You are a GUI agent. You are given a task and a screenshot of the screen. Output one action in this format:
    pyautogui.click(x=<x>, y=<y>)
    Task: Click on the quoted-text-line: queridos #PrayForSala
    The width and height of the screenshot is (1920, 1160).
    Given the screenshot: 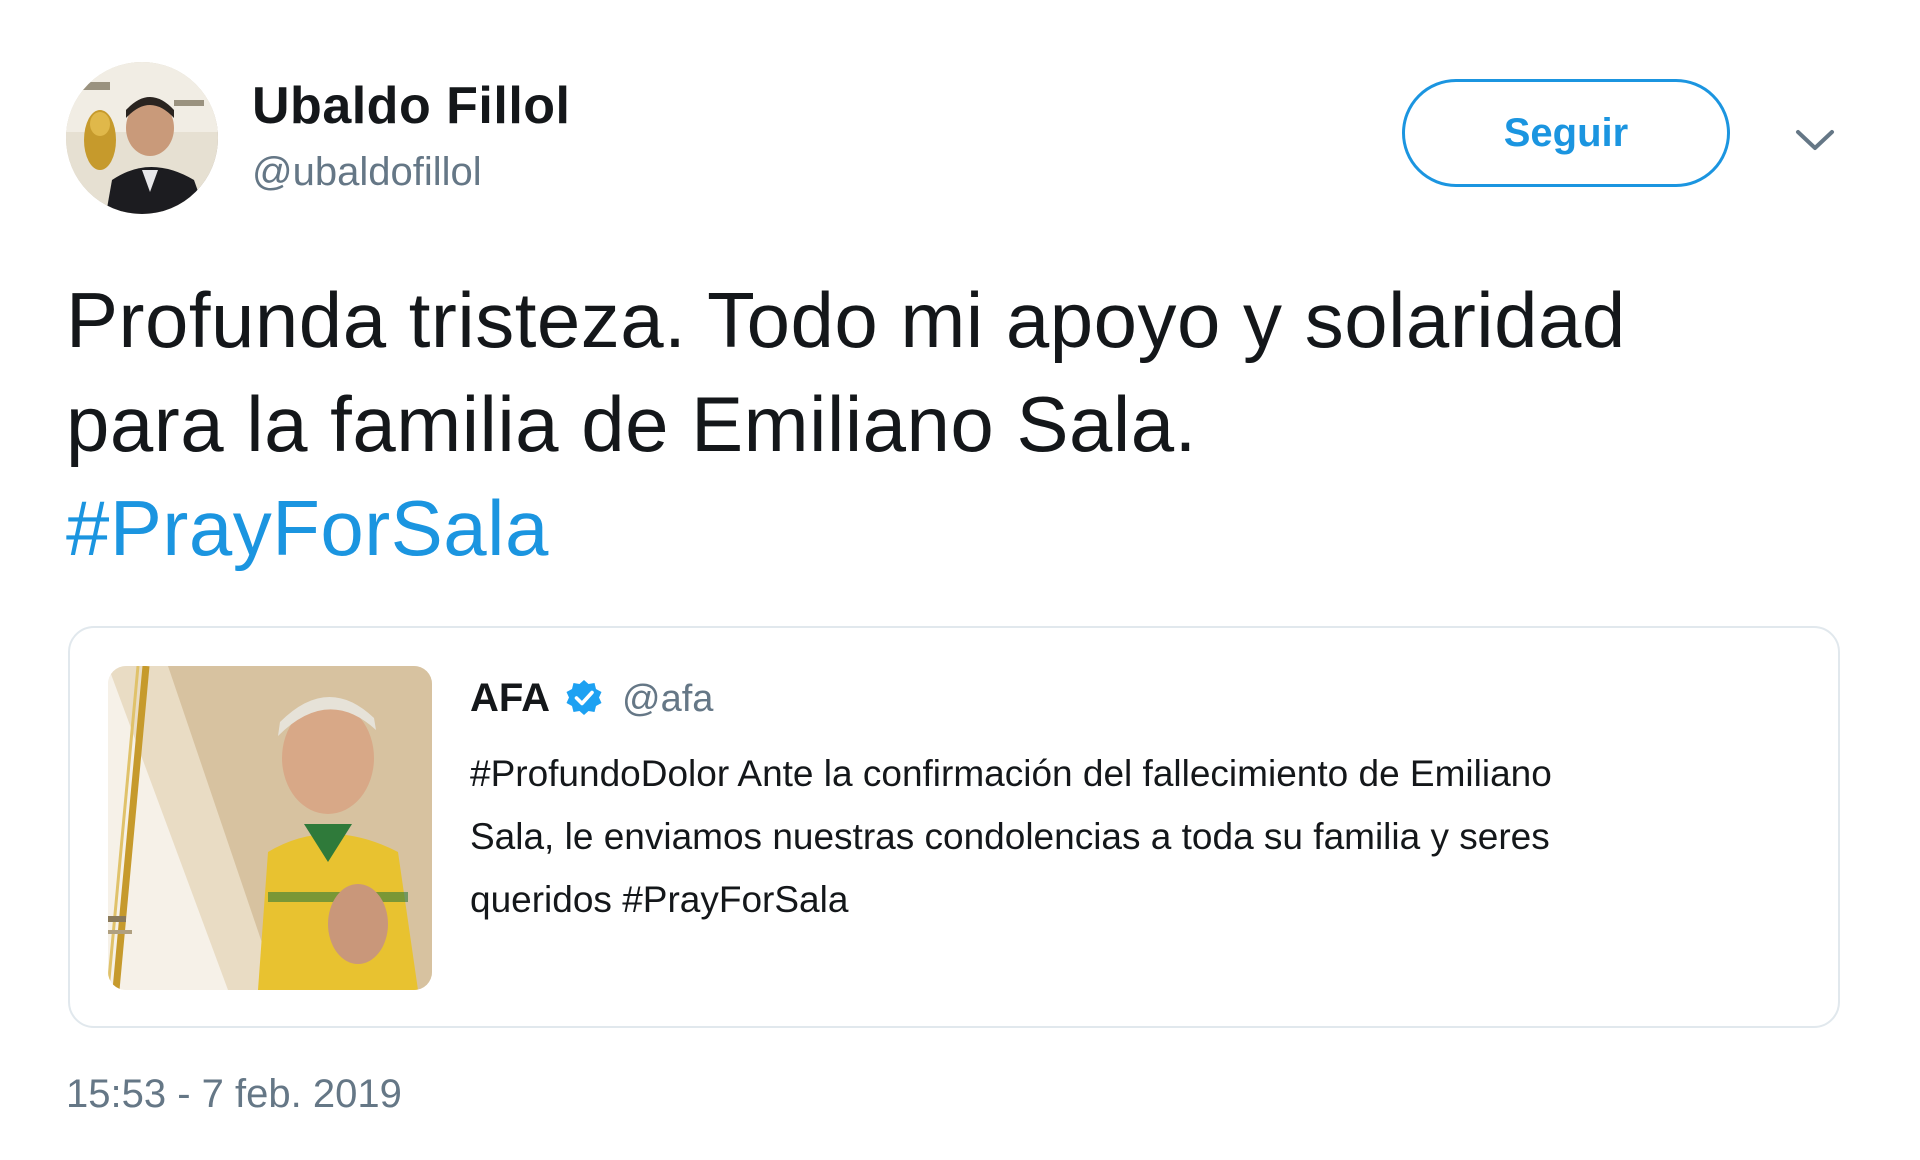 What is the action you would take?
    pyautogui.click(x=659, y=899)
    